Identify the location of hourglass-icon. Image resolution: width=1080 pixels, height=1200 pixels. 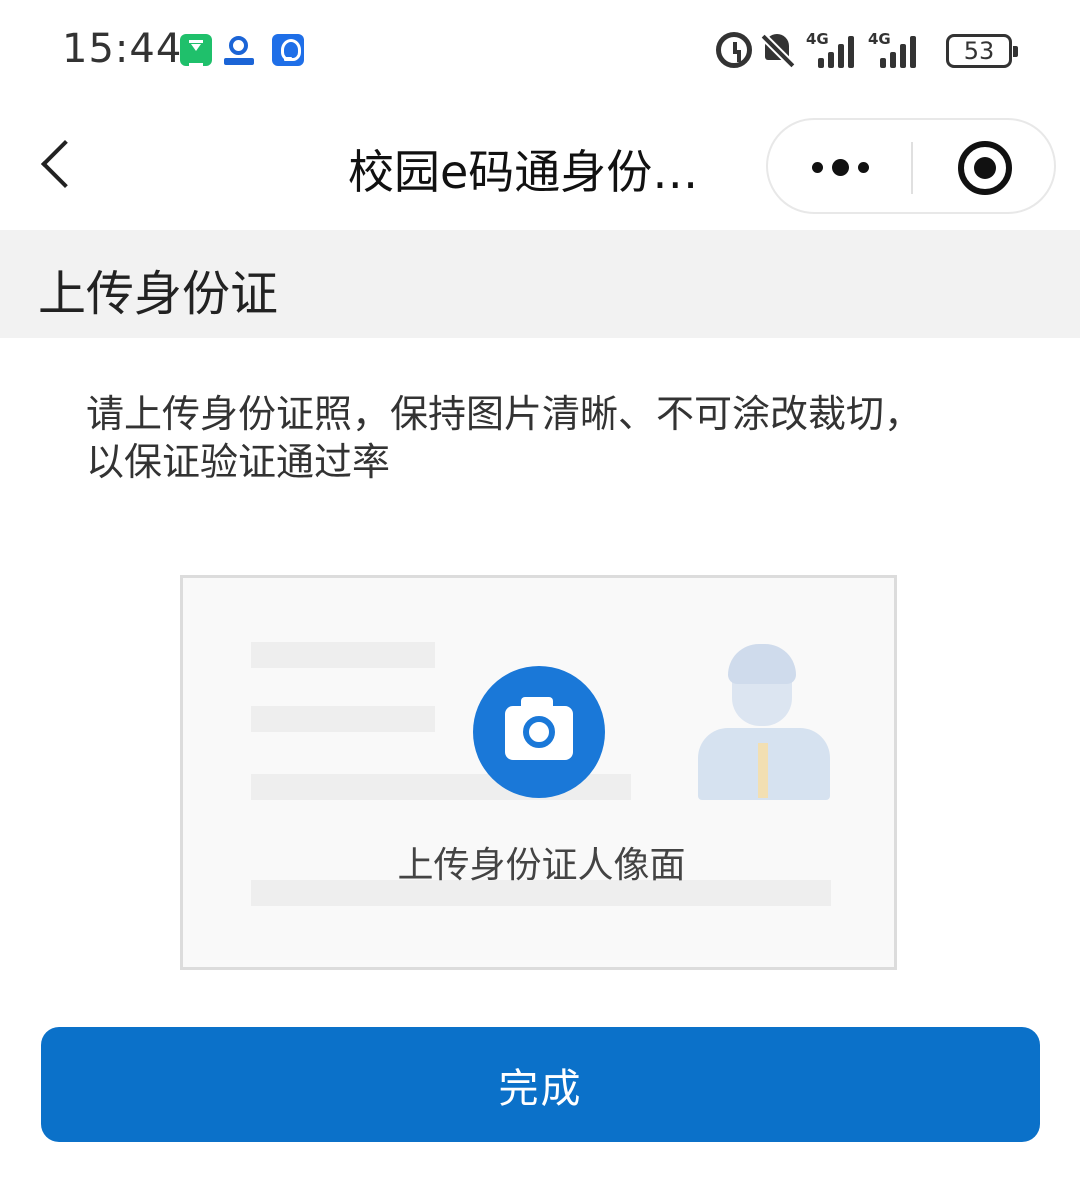
(196, 50).